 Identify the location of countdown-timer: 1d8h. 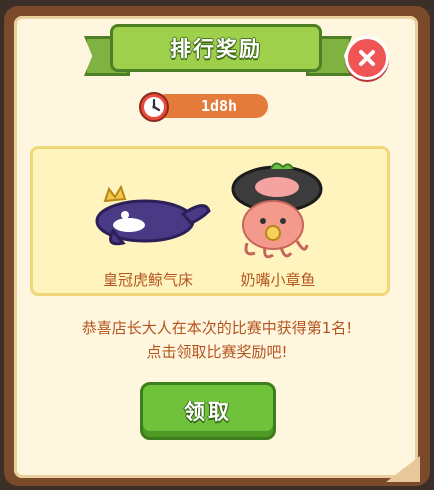
(203, 106).